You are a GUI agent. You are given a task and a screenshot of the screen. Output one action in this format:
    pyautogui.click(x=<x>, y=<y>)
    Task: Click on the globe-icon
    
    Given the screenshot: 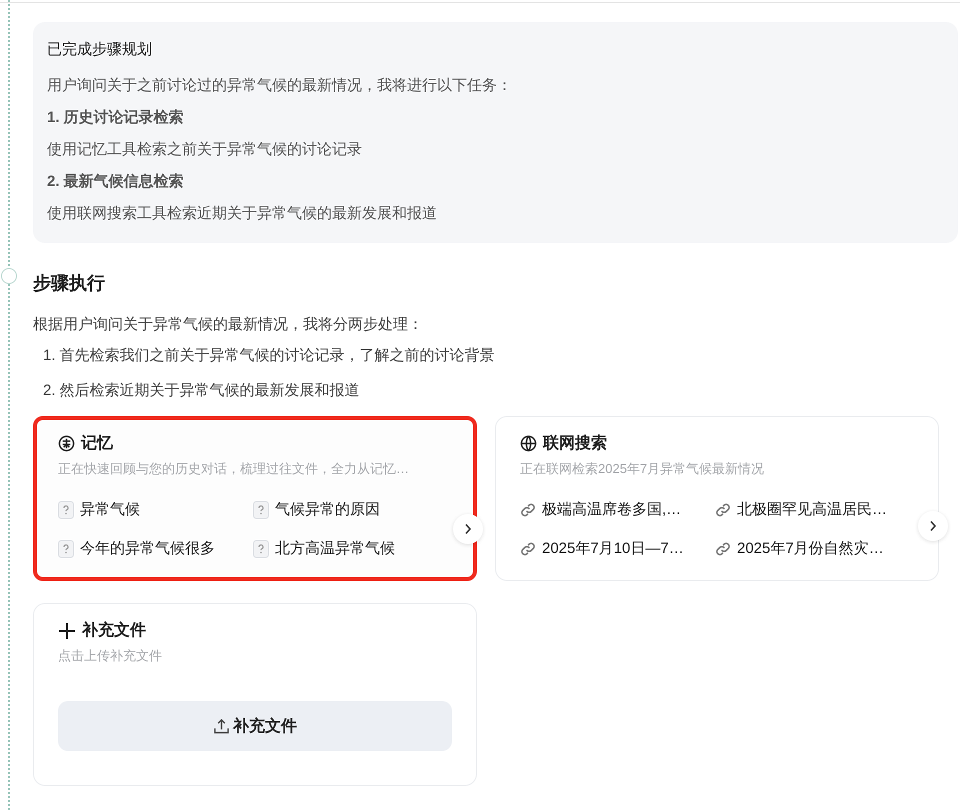 What is the action you would take?
    pyautogui.click(x=528, y=443)
    